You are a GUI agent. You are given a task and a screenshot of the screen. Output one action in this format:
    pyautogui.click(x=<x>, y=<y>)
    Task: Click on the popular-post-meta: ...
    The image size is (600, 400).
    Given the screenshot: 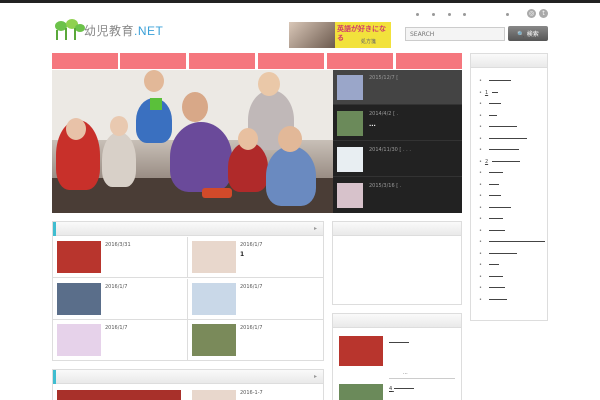 What is the action you would take?
    pyautogui.click(x=405, y=373)
    